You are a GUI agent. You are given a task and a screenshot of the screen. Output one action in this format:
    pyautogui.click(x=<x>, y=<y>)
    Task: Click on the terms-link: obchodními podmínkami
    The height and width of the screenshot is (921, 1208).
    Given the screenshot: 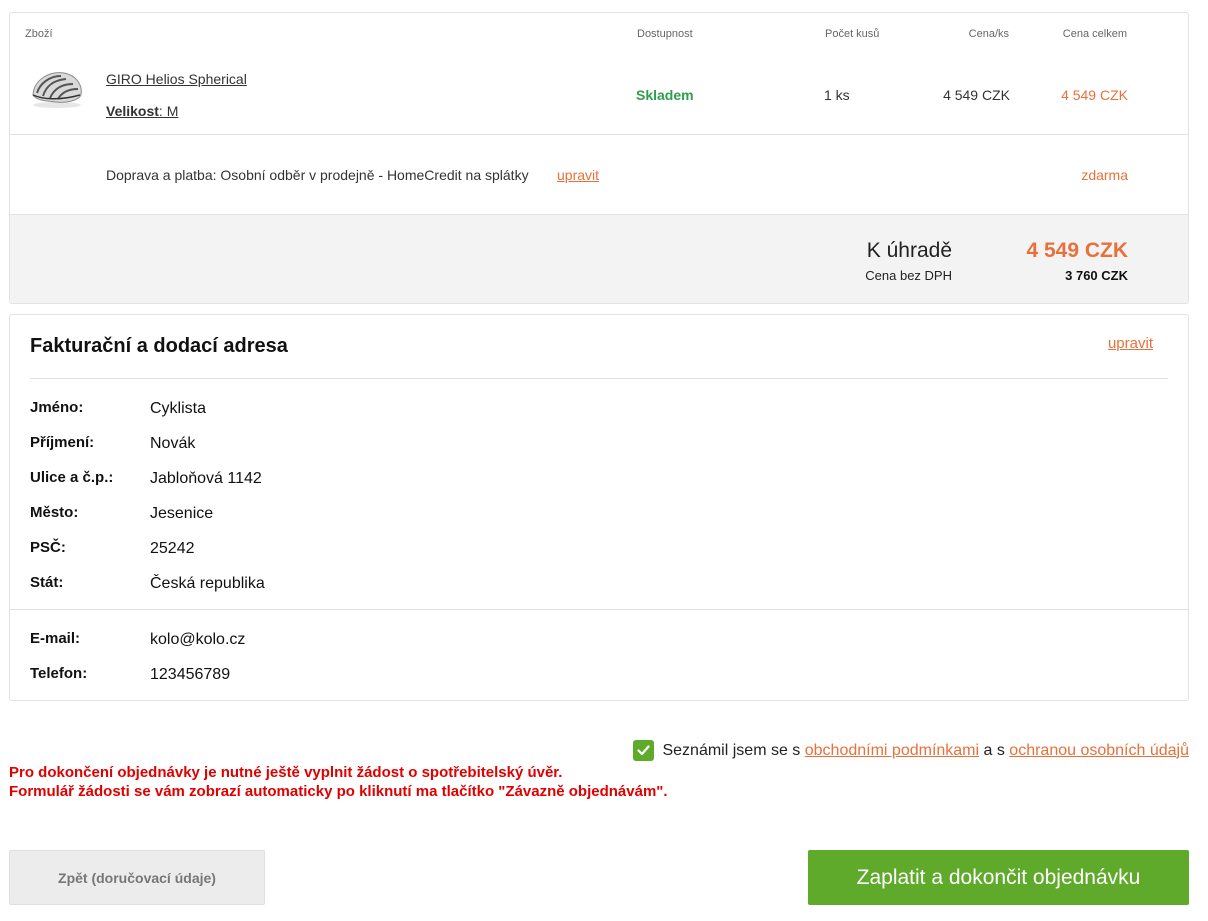 What is the action you would take?
    pyautogui.click(x=892, y=751)
    